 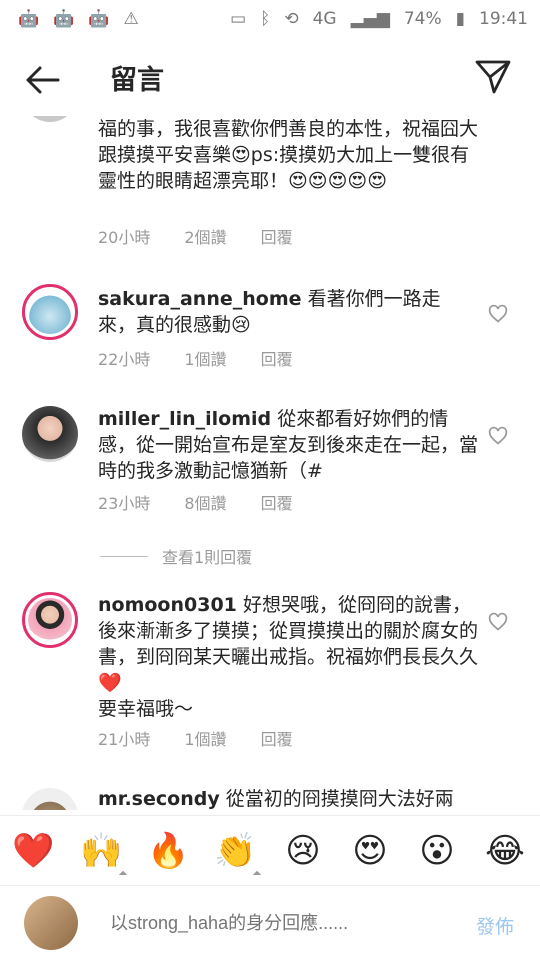 I want to click on reply-input, so click(x=270, y=923).